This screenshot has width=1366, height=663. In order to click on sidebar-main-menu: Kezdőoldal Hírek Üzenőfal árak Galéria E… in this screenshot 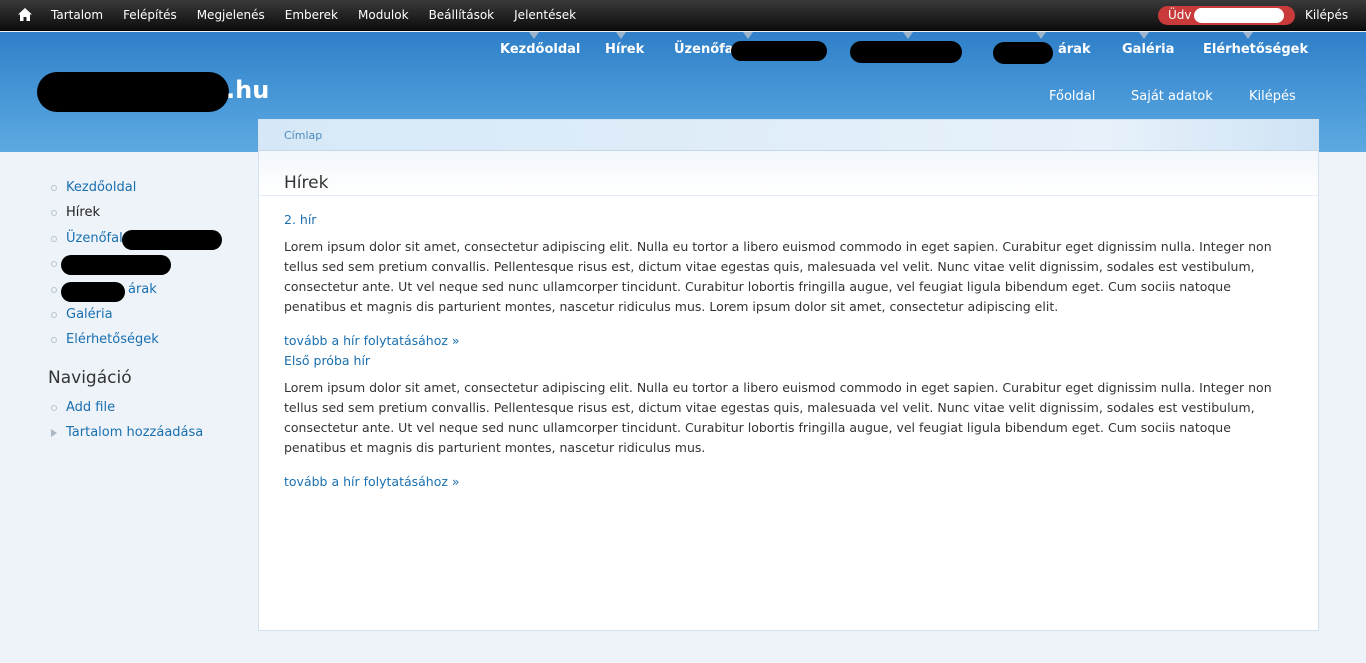, I will do `click(148, 267)`.